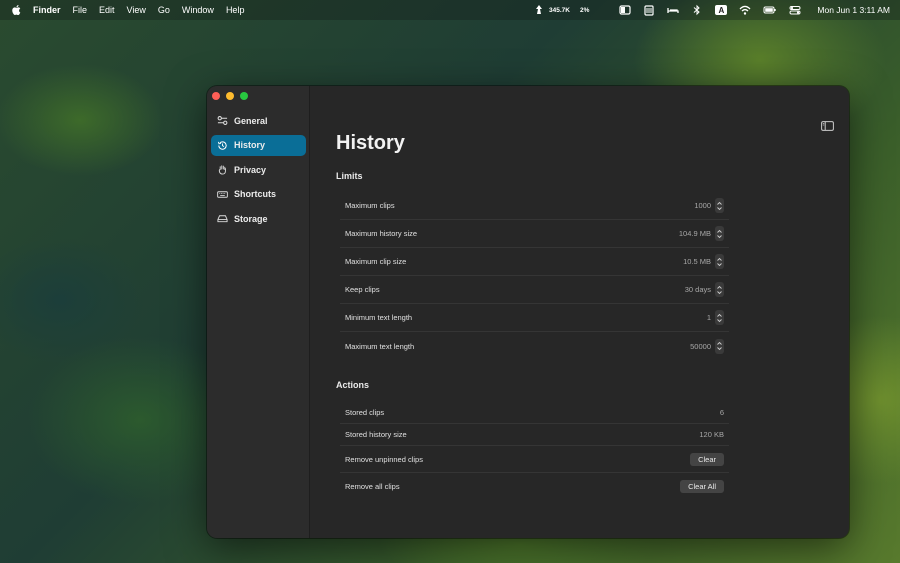 The width and height of the screenshot is (900, 563). What do you see at coordinates (380, 346) in the screenshot?
I see `row-label: Maximum text length` at bounding box center [380, 346].